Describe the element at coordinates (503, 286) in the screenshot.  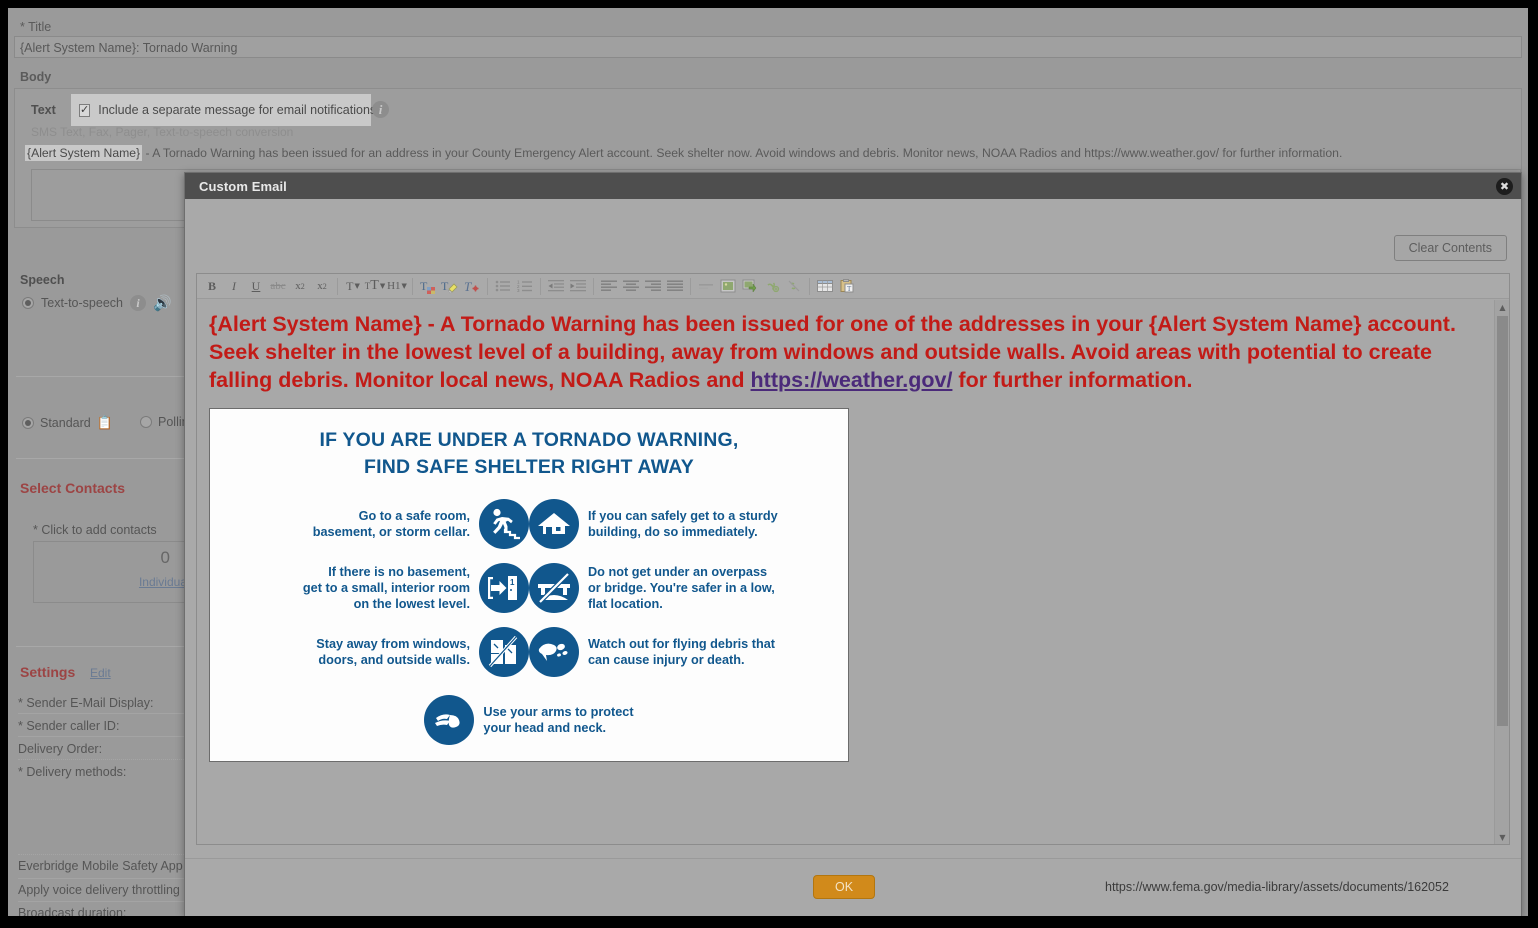
I see `bullet-list-button` at that location.